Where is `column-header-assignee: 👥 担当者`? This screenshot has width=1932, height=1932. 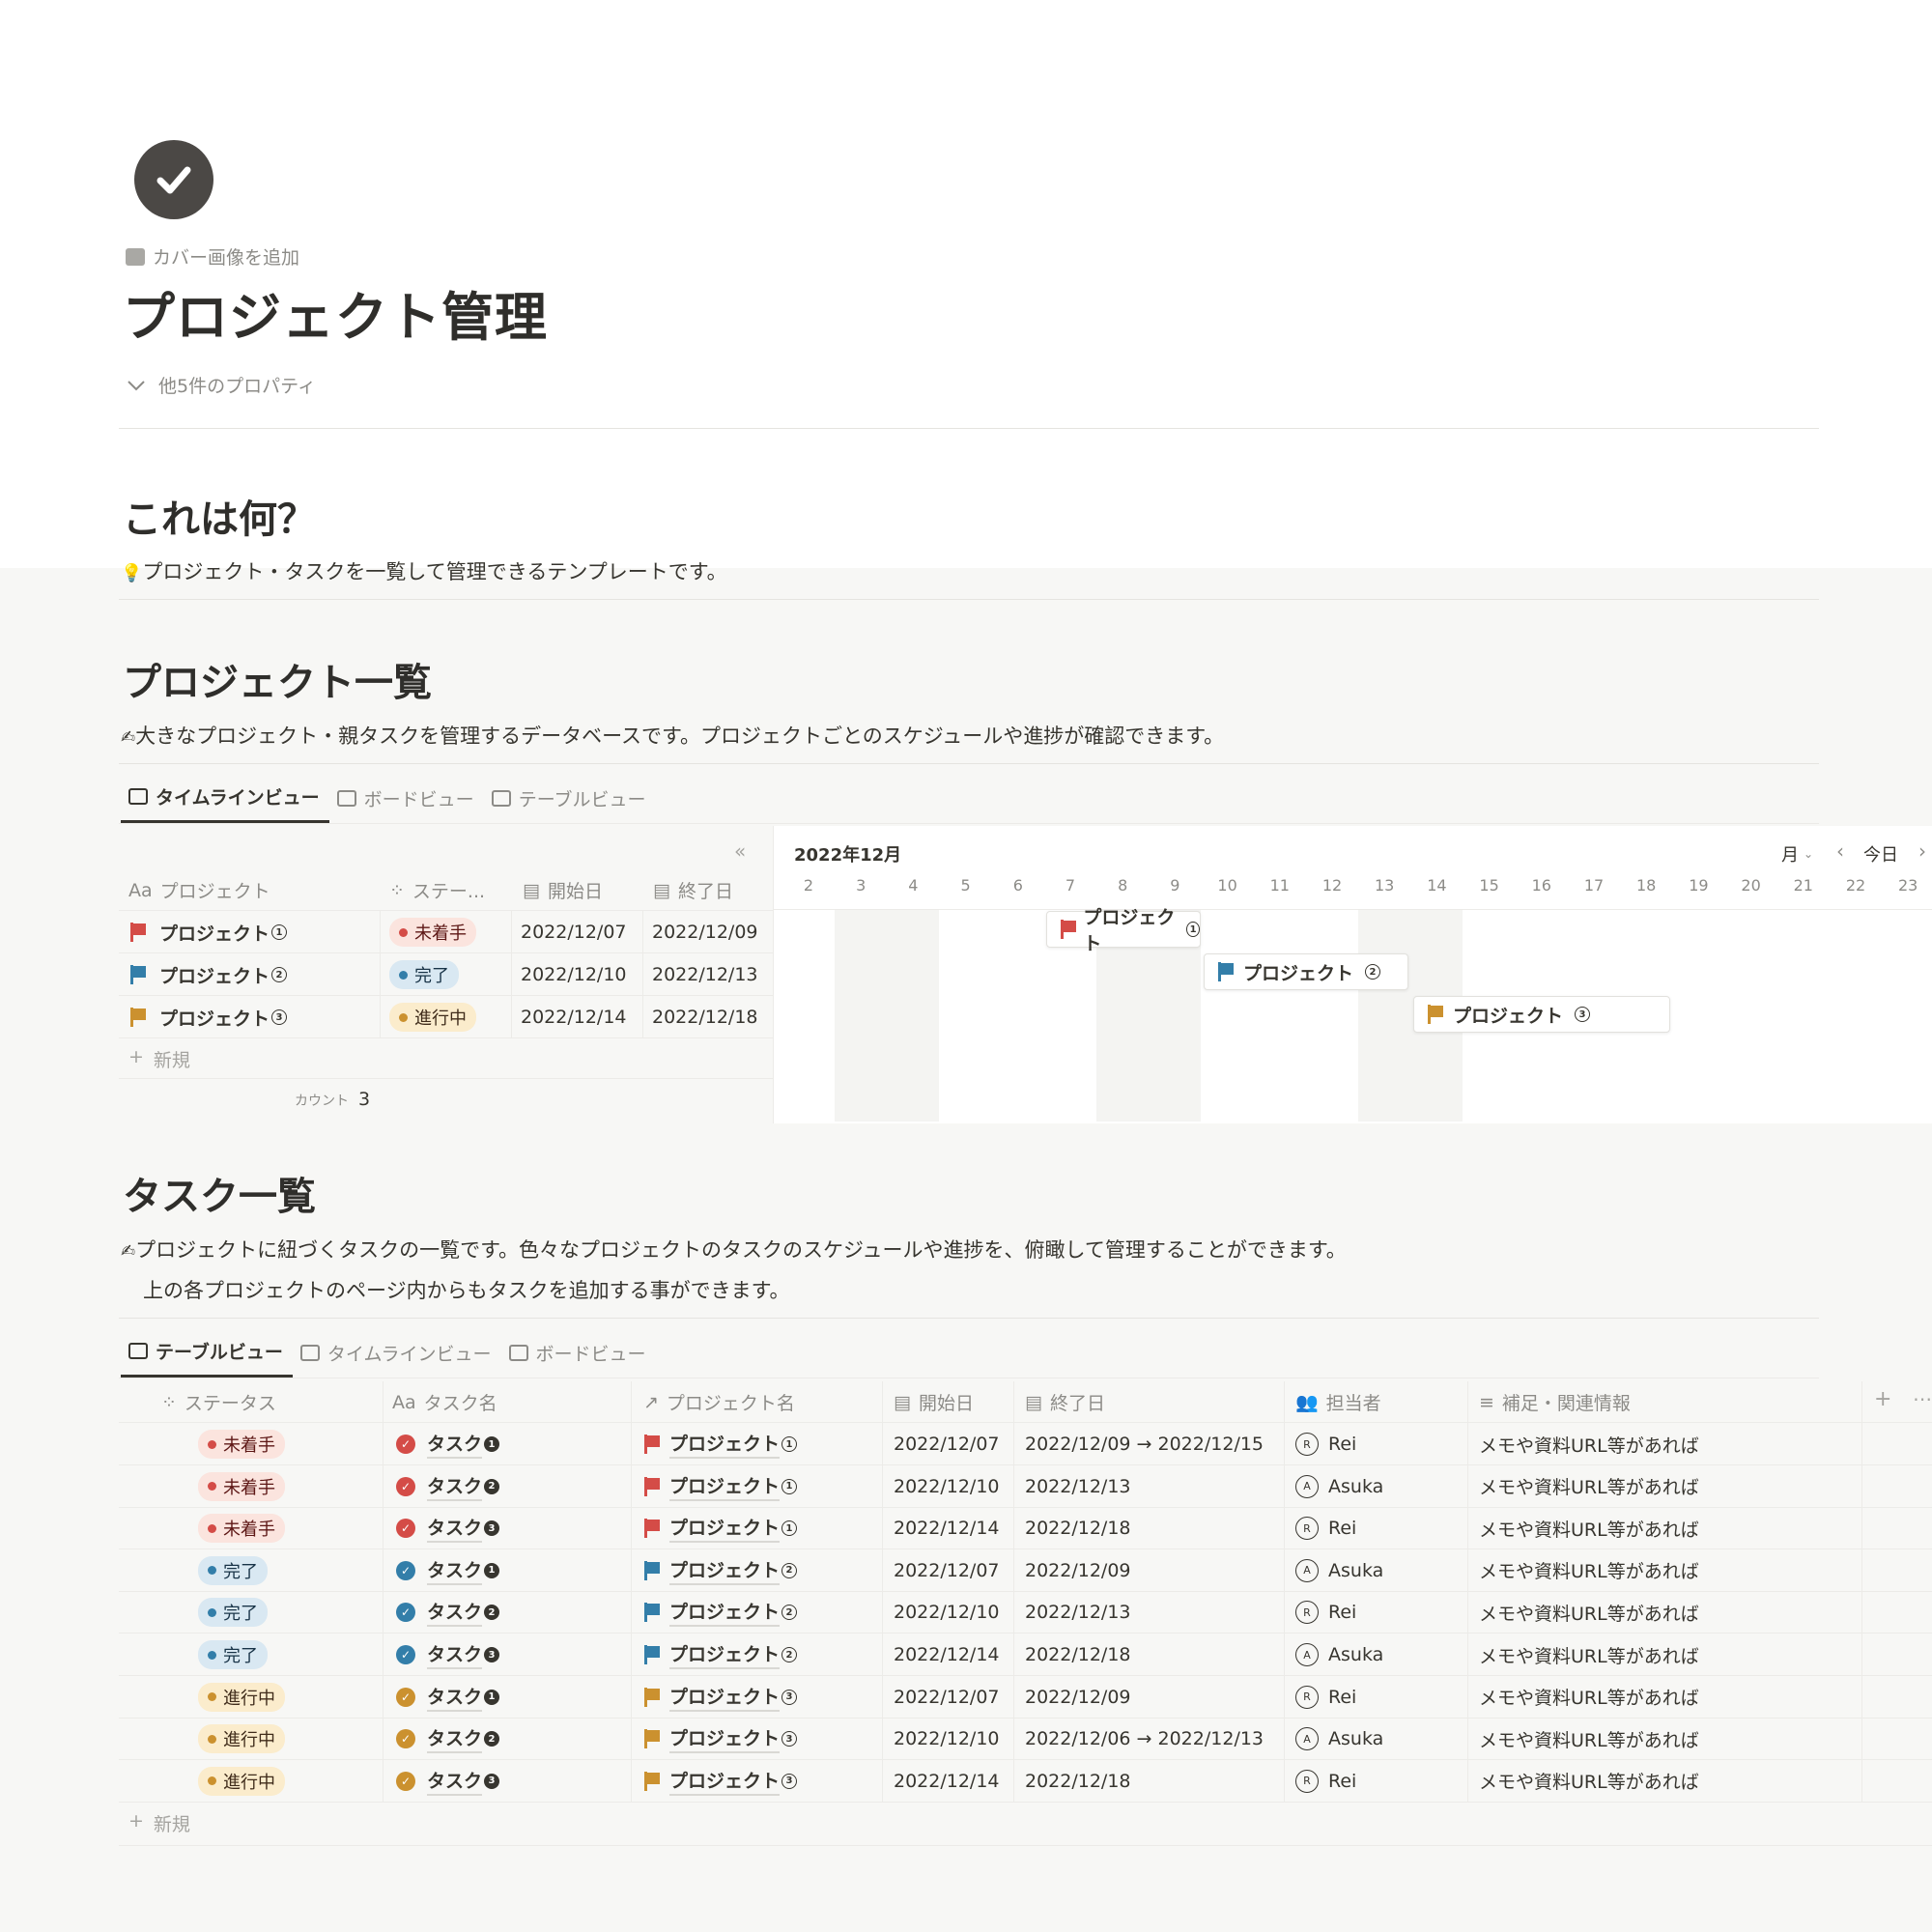
column-header-assignee: 👥 担当者 is located at coordinates (1338, 1402).